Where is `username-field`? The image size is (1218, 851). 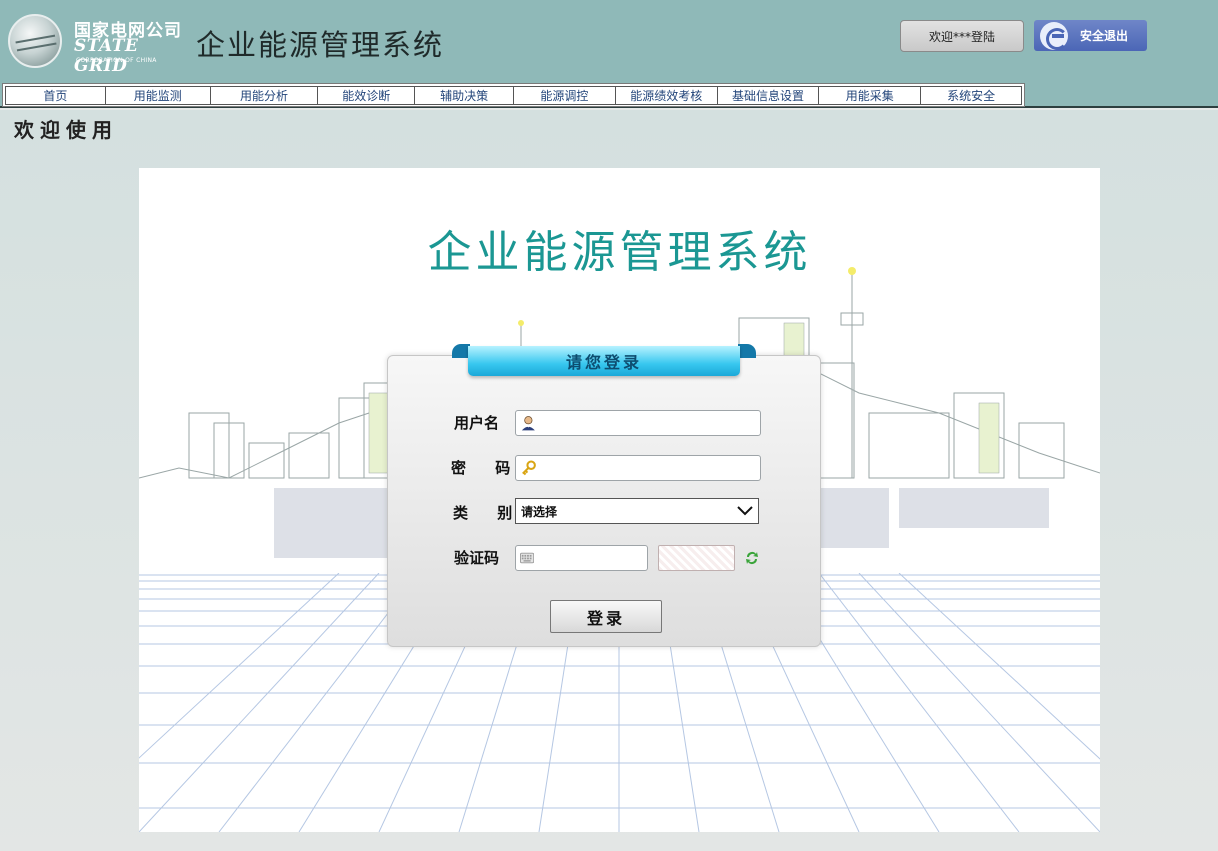
username-field is located at coordinates (638, 423).